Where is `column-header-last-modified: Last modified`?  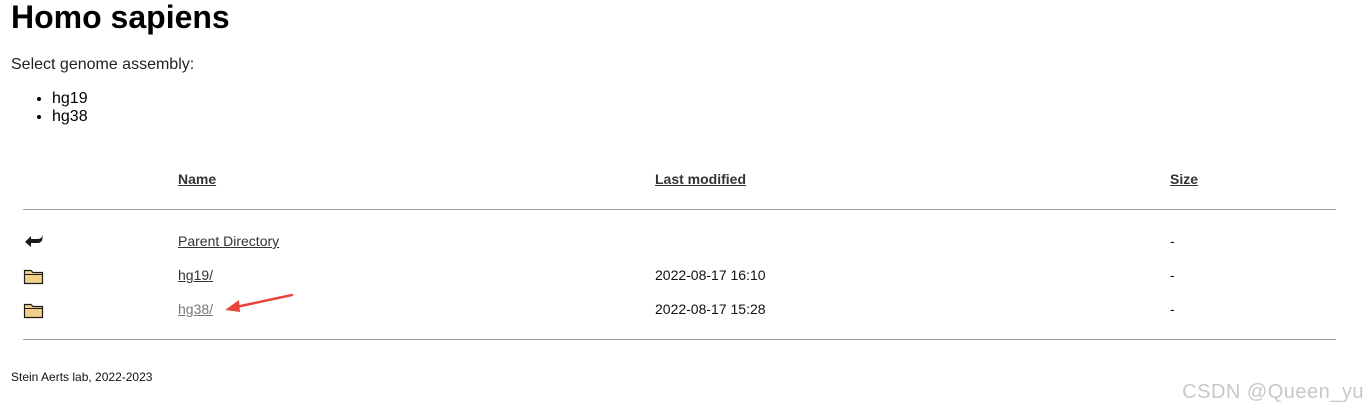 column-header-last-modified: Last modified is located at coordinates (700, 179).